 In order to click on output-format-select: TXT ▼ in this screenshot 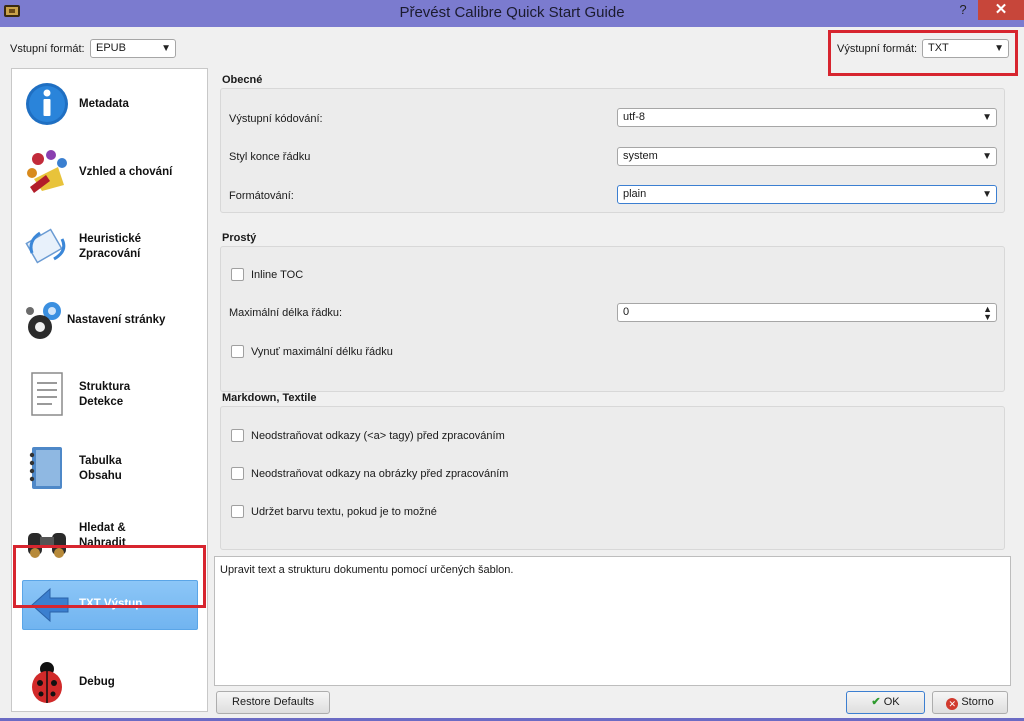, I will do `click(965, 48)`.